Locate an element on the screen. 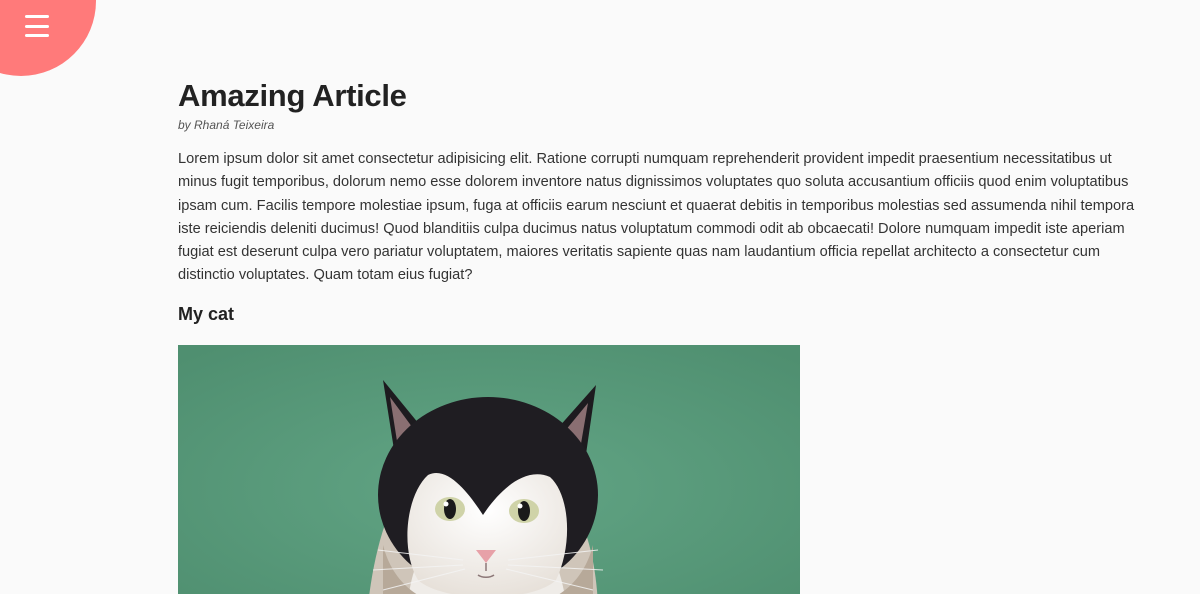 This screenshot has height=594, width=1200. section-heading: My cat is located at coordinates (206, 313).